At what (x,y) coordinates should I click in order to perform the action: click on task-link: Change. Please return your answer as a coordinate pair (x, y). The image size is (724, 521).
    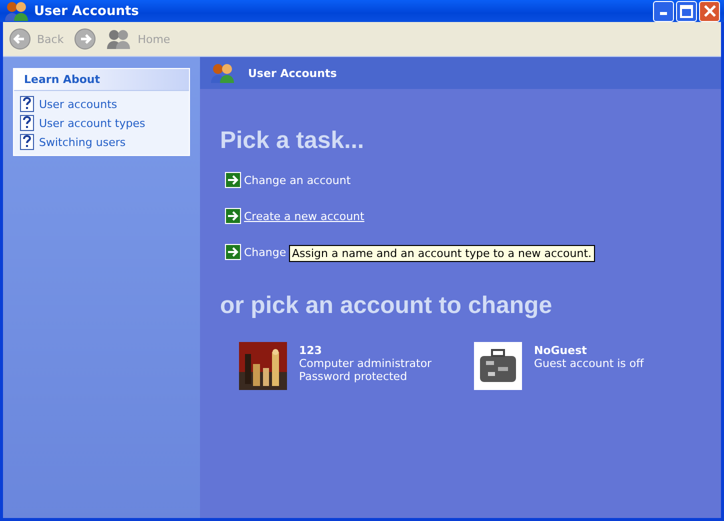
    Looking at the image, I should click on (255, 252).